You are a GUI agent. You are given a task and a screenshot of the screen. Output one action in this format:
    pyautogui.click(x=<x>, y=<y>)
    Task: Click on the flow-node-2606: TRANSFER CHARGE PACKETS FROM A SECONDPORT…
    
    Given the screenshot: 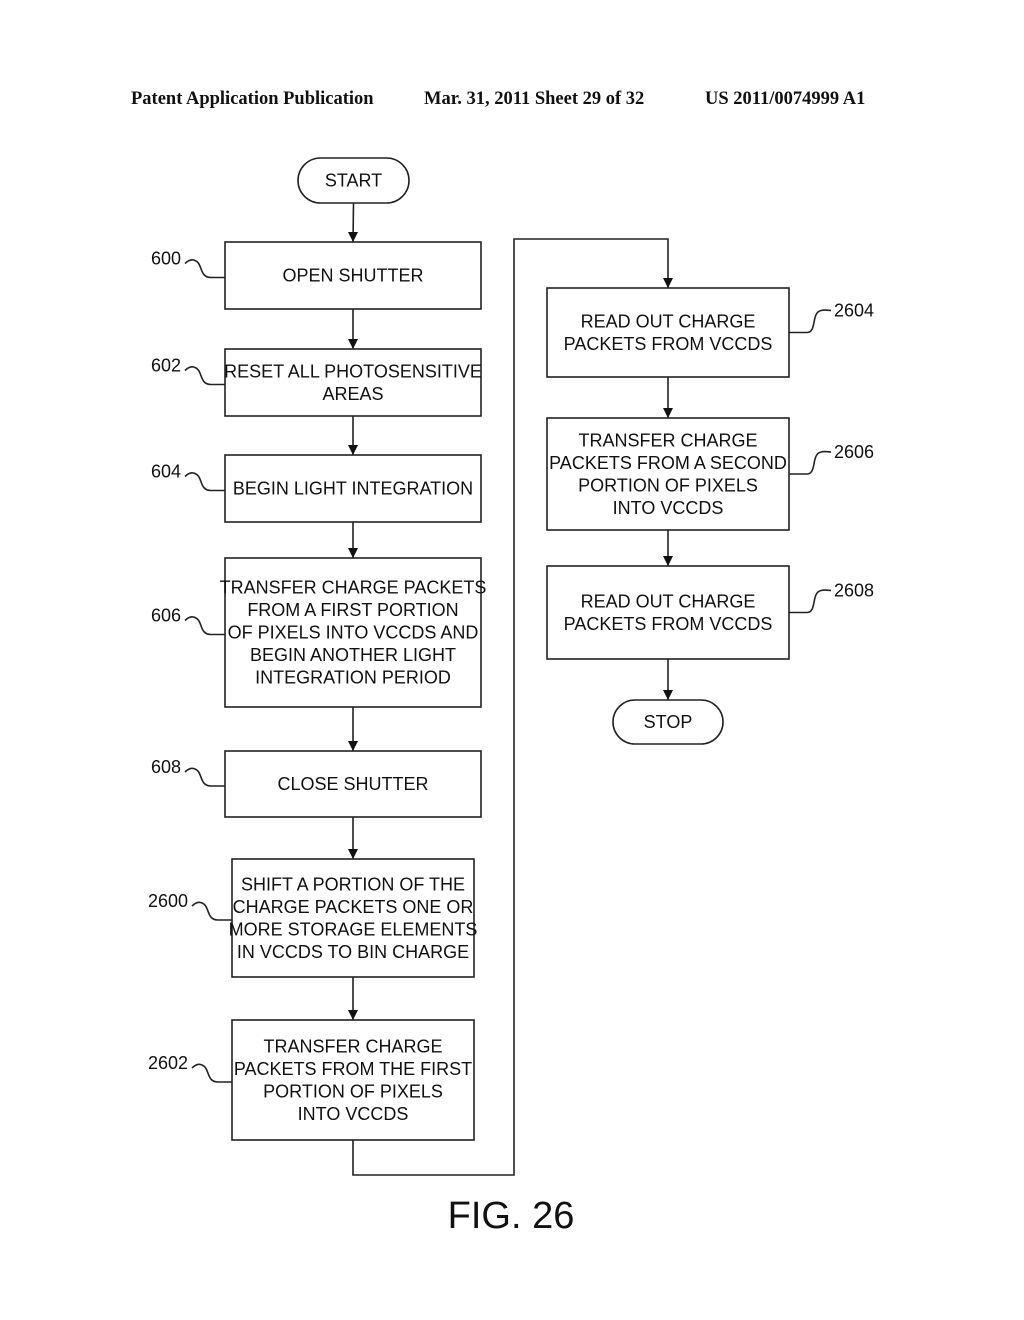 What is the action you would take?
    pyautogui.click(x=710, y=474)
    